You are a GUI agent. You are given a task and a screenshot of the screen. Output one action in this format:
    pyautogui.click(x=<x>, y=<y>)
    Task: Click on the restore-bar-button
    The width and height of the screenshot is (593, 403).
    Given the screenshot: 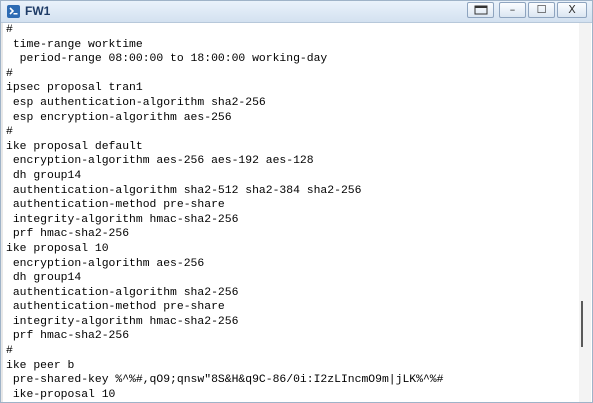 What is the action you would take?
    pyautogui.click(x=480, y=10)
    